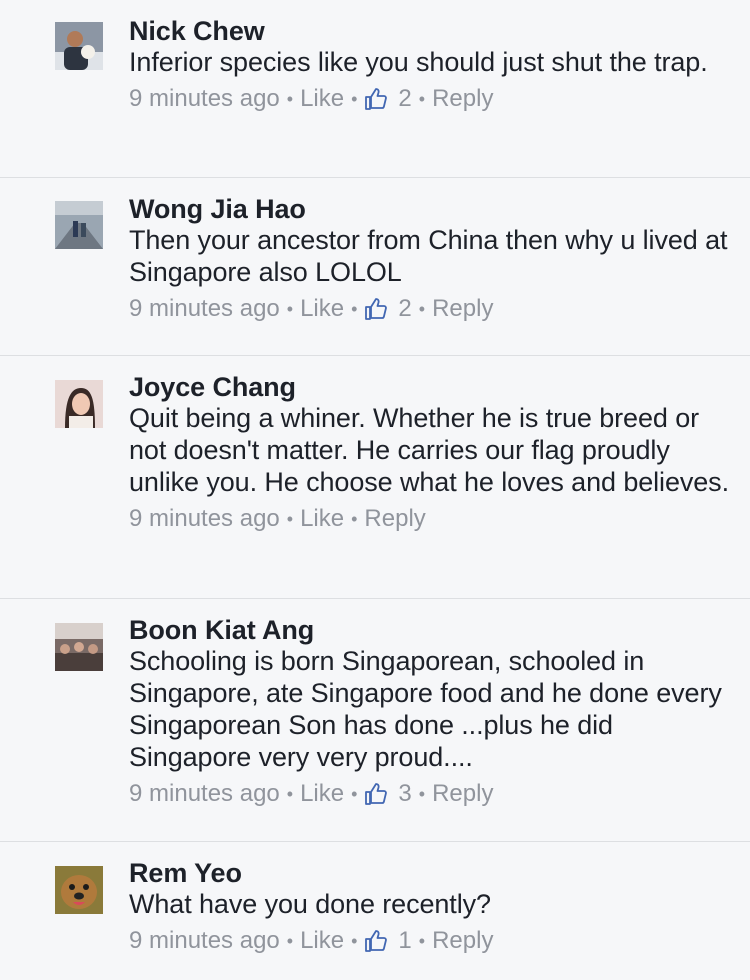  What do you see at coordinates (429, 630) in the screenshot?
I see `comment-author: Boon Kiat Ang` at bounding box center [429, 630].